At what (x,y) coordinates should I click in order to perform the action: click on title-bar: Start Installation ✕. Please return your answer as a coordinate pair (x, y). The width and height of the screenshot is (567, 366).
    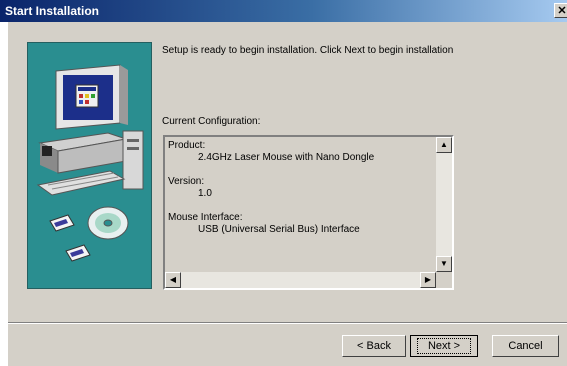
    Looking at the image, I should click on (283, 11).